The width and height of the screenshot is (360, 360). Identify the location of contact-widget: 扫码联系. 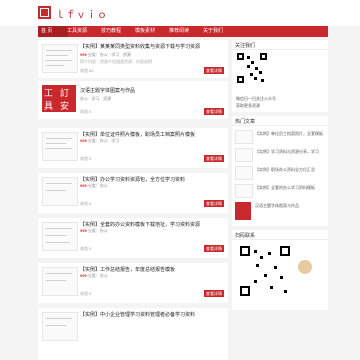
(280, 270).